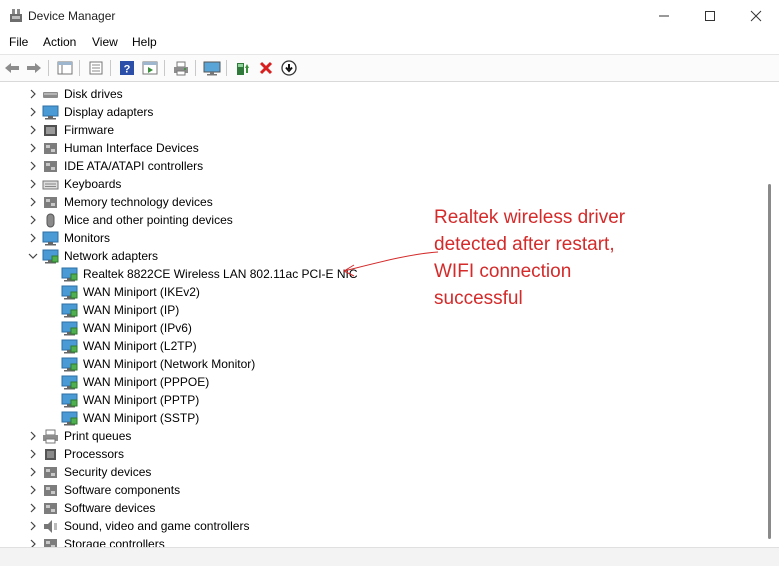 The image size is (779, 566). What do you see at coordinates (92, 508) in the screenshot?
I see `tree-category: Software devices` at bounding box center [92, 508].